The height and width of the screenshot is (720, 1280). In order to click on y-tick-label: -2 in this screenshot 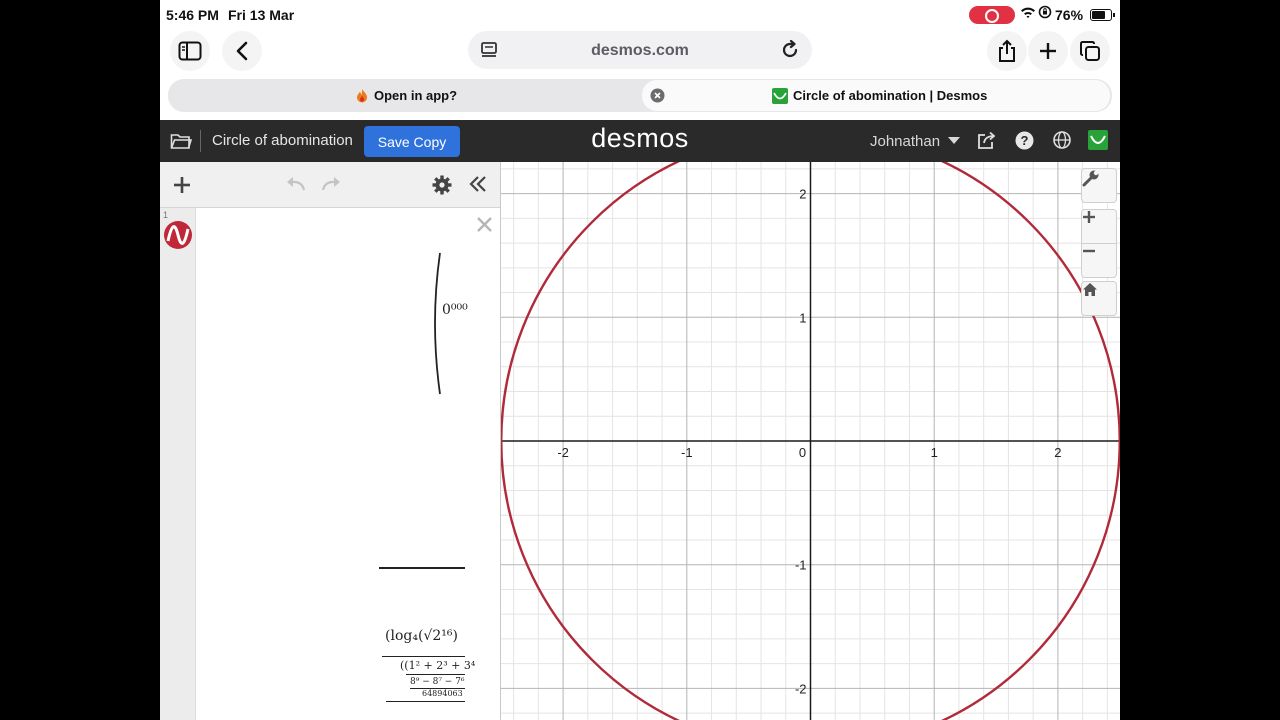, I will do `click(801, 688)`.